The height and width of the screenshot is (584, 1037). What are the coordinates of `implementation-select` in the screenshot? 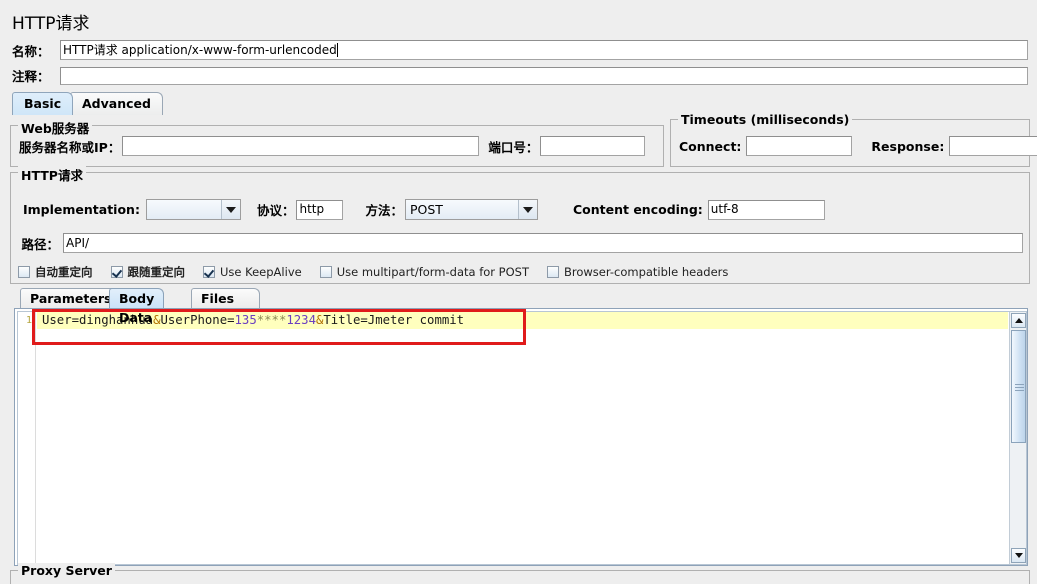 It's located at (193, 209).